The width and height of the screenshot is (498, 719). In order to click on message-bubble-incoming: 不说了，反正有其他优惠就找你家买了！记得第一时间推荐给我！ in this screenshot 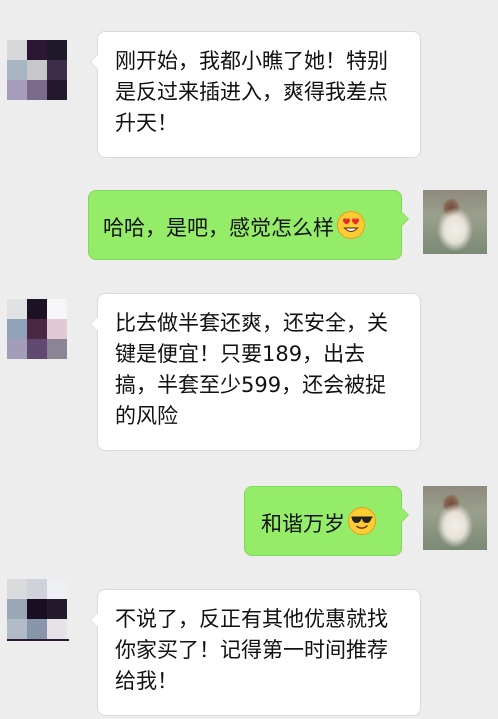, I will do `click(255, 652)`.